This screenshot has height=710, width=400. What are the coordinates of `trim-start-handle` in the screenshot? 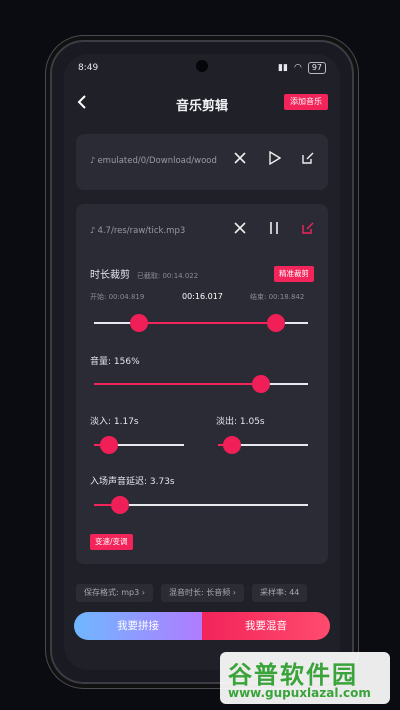 It's located at (138, 323).